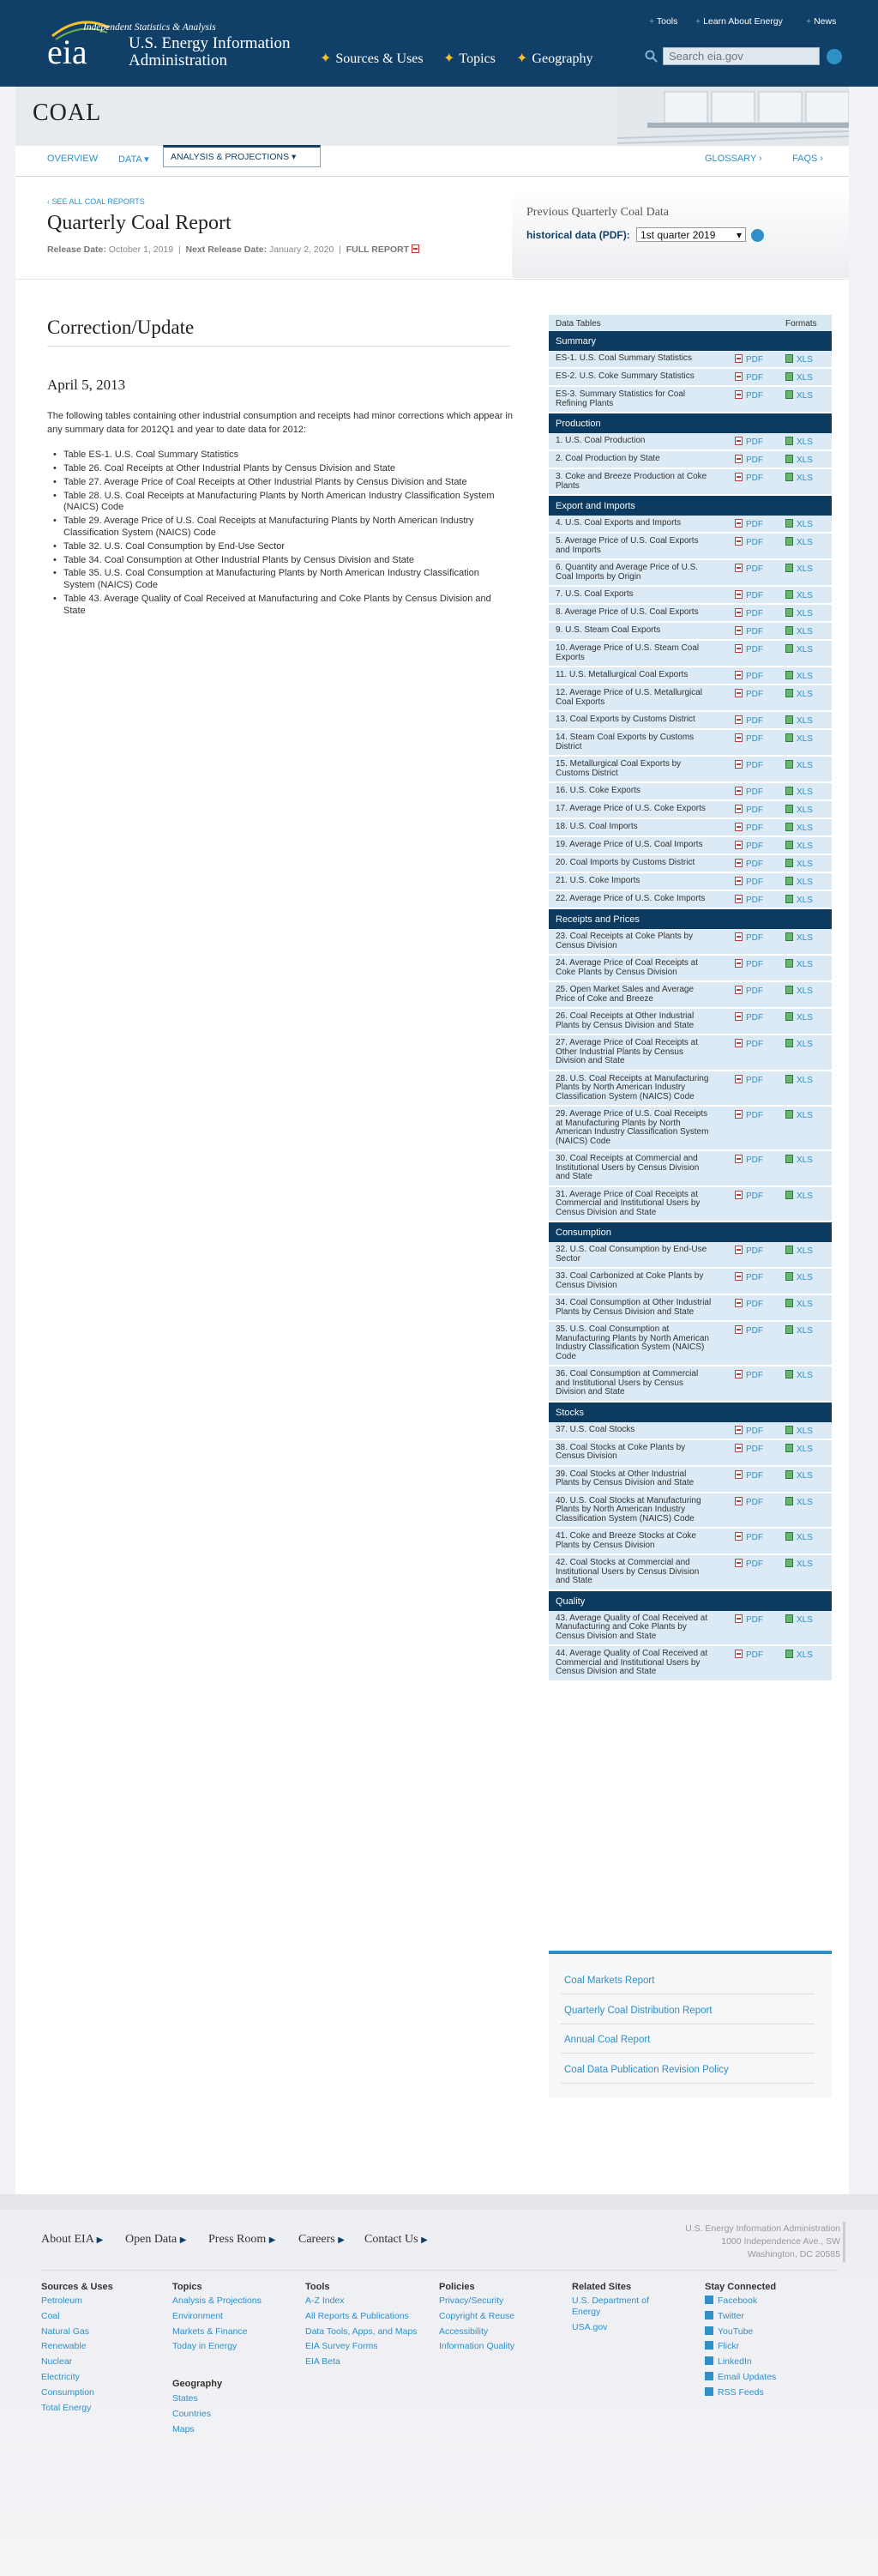  Describe the element at coordinates (66, 2408) in the screenshot. I see `footer-link: Total Energy` at that location.